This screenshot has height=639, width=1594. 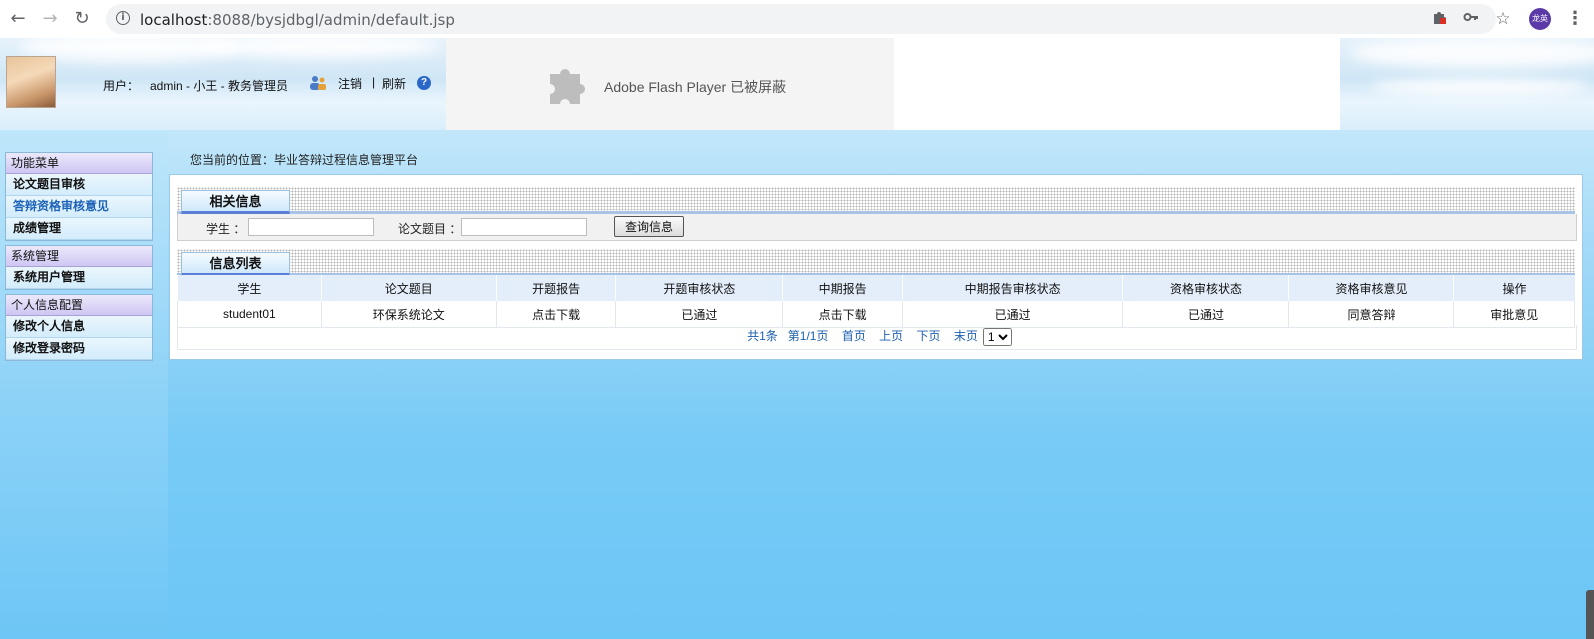 What do you see at coordinates (1371, 288) in the screenshot?
I see `column-header: 资格审核意见` at bounding box center [1371, 288].